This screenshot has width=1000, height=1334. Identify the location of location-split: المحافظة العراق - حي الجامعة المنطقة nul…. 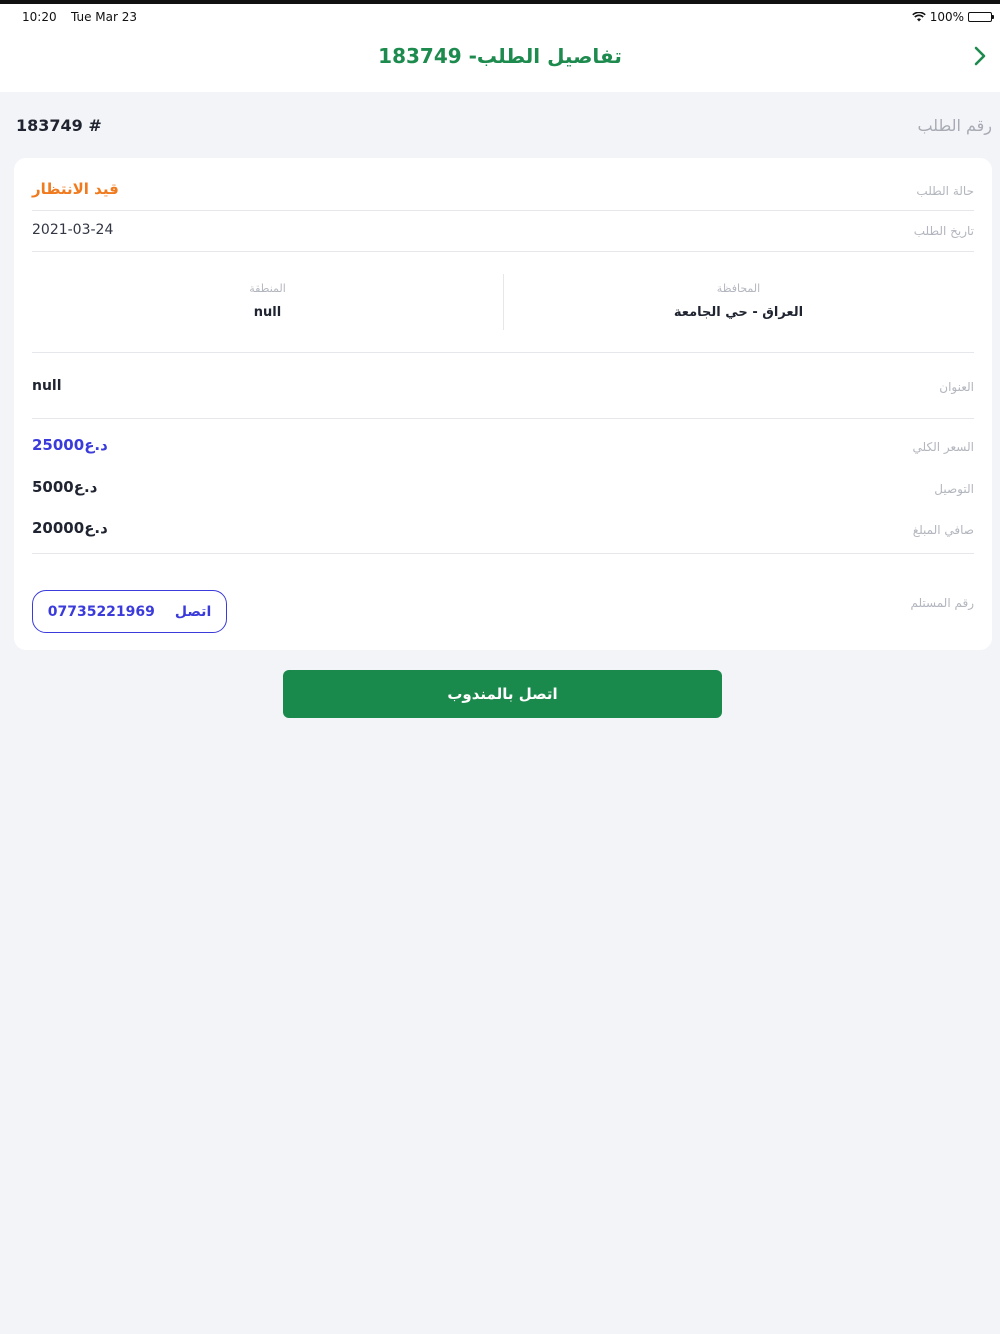
(503, 302).